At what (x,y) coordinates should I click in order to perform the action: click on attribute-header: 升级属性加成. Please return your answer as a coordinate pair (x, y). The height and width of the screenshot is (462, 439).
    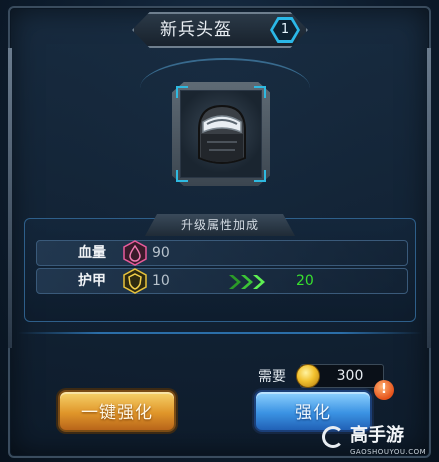
    Looking at the image, I should click on (220, 225).